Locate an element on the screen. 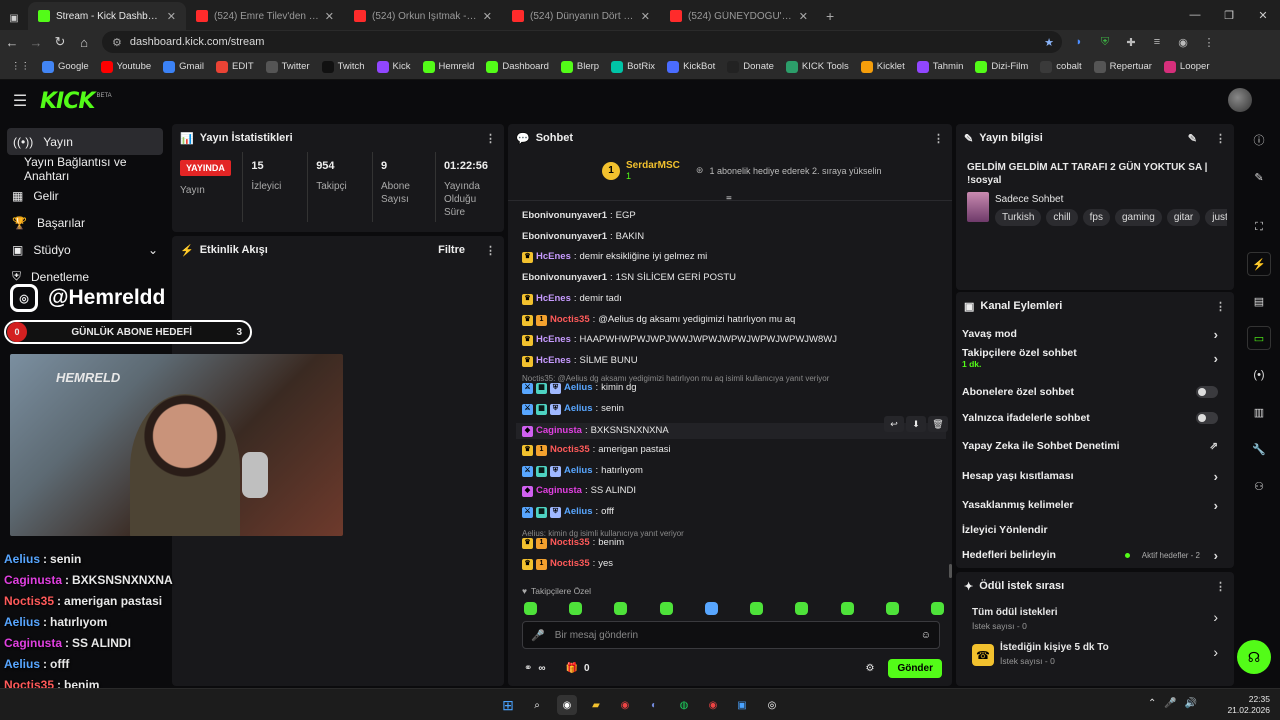  chat-message: ◆ Caginusta: SS ALINDI is located at coordinates (579, 491).